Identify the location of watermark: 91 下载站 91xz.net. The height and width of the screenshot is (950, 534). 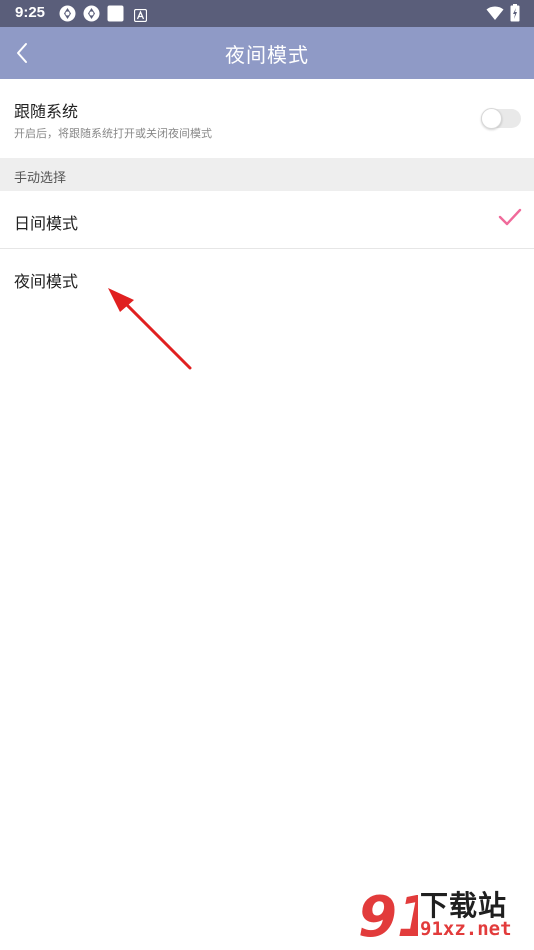
(444, 915).